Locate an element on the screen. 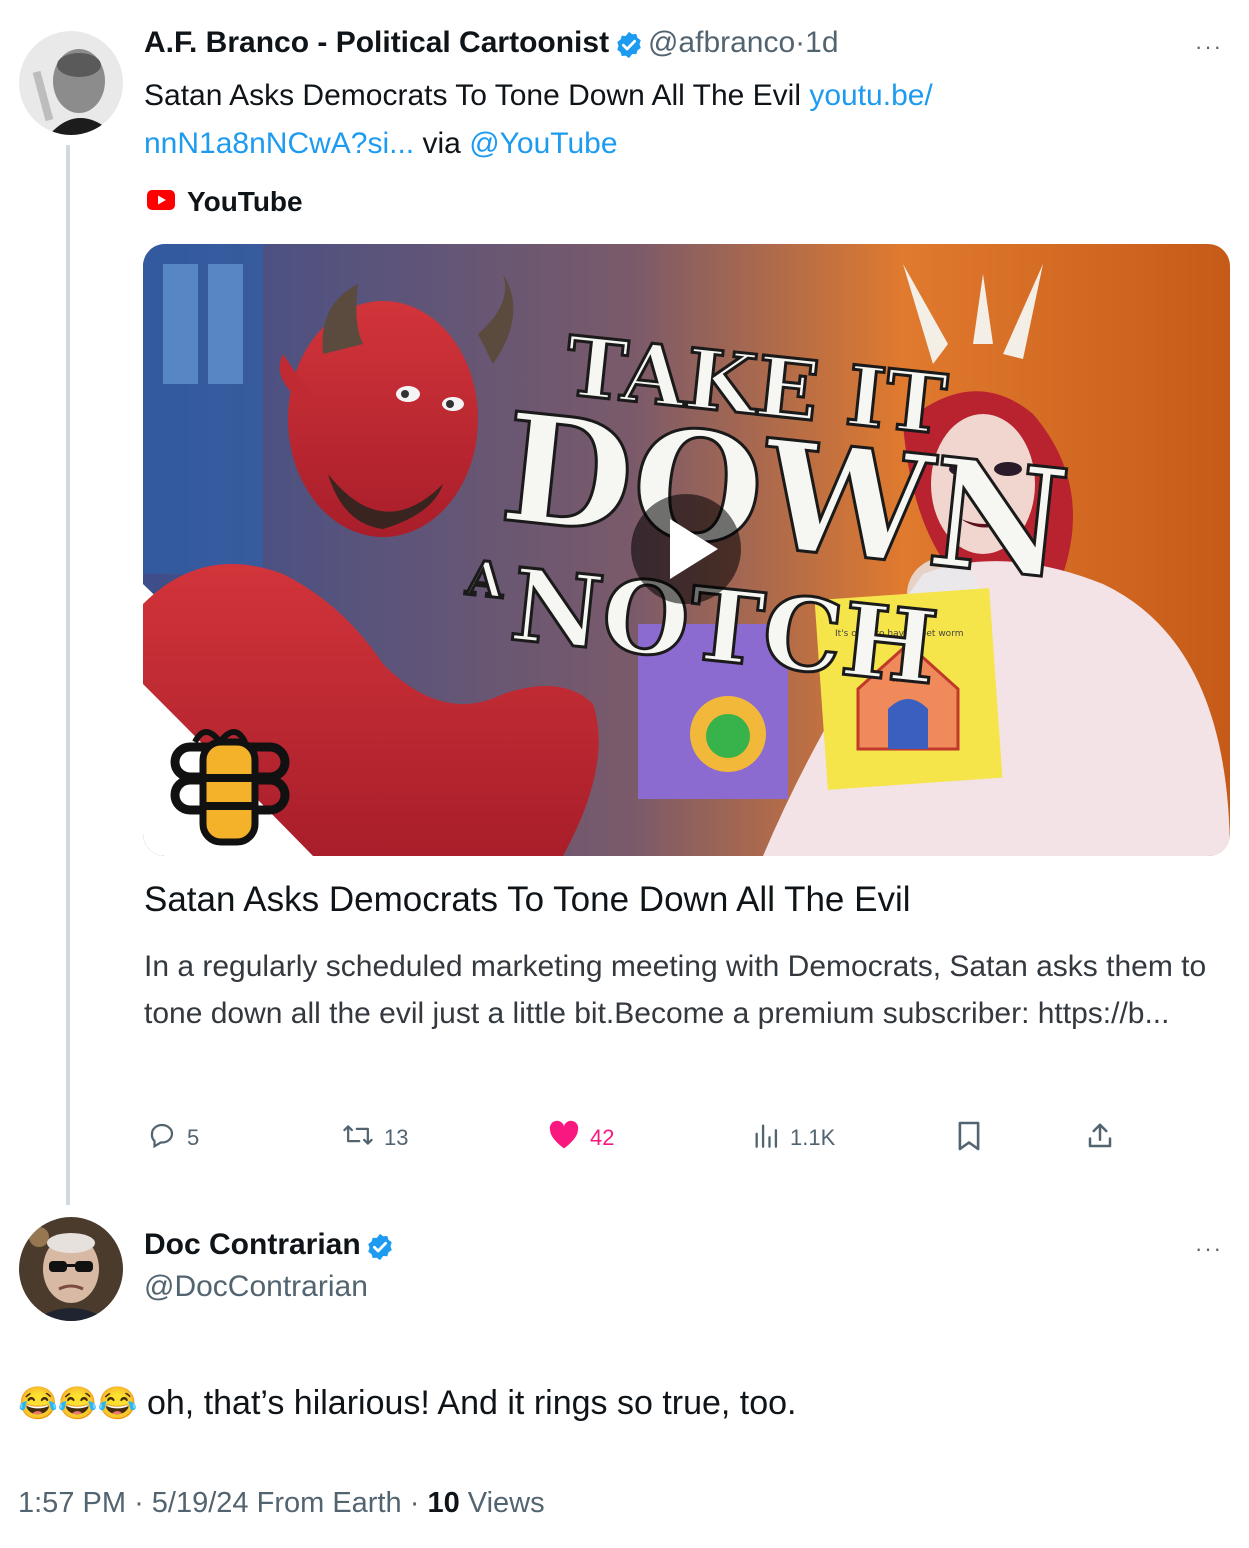 Image resolution: width=1249 pixels, height=1548 pixels. author-name: A.F. Branco - Political Cartoonist is located at coordinates (376, 42).